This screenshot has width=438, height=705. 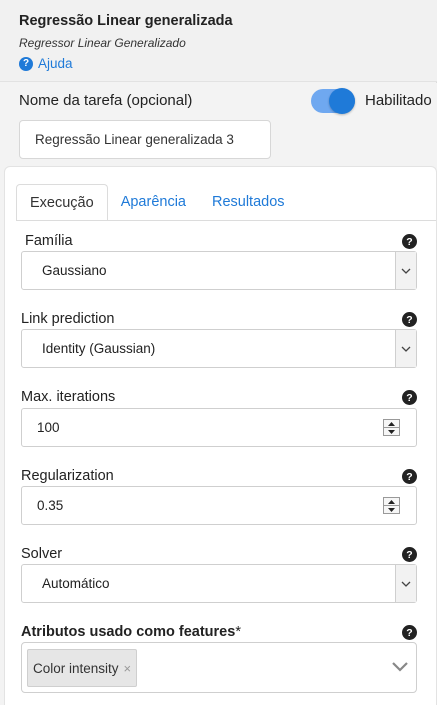 I want to click on help-link-label: Ajuda, so click(x=55, y=63).